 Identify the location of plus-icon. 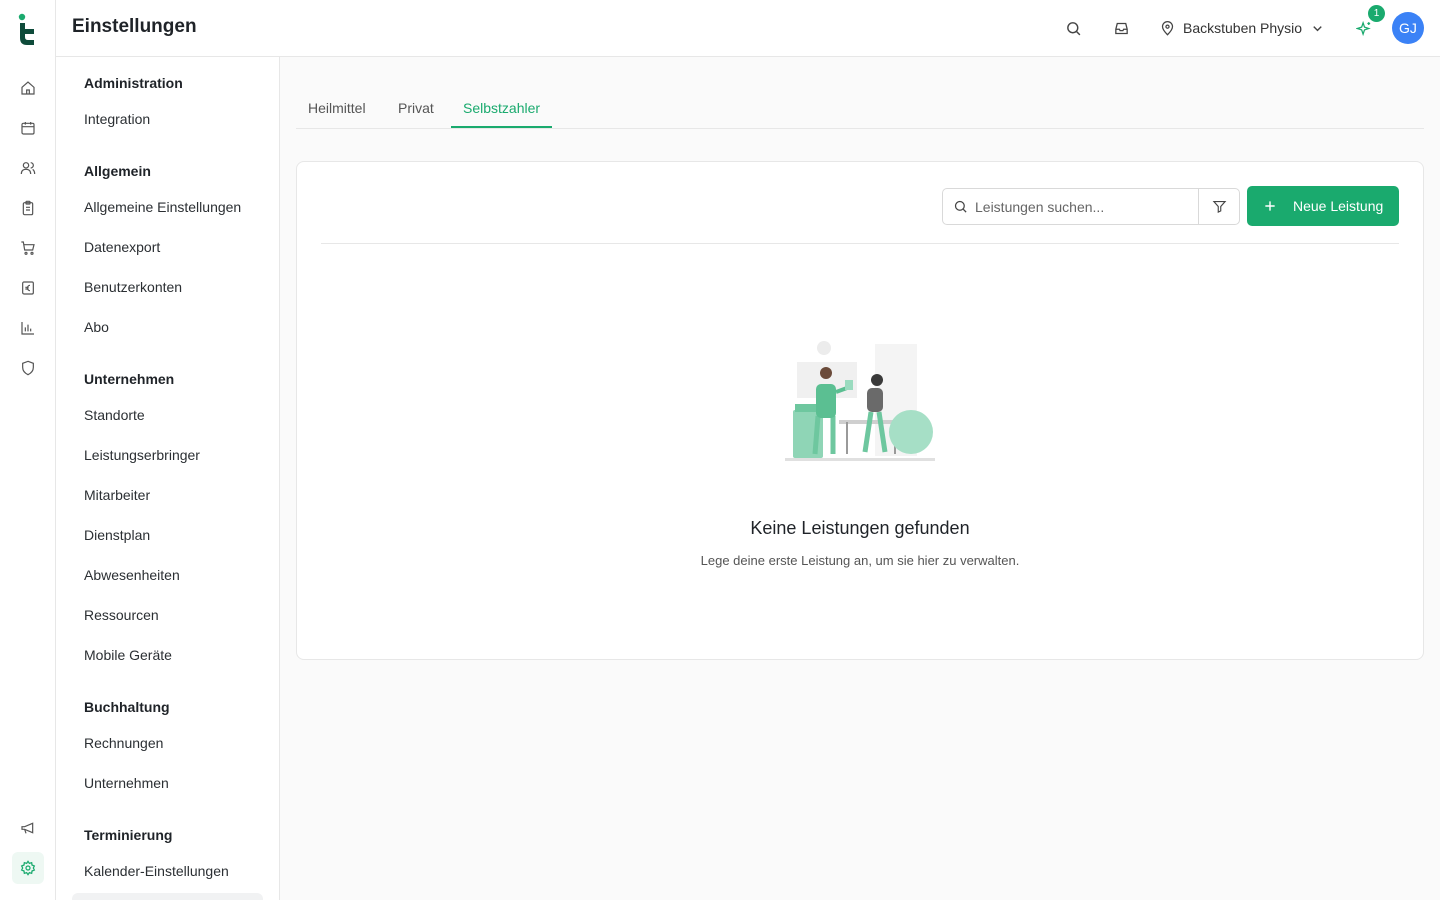
(1270, 206).